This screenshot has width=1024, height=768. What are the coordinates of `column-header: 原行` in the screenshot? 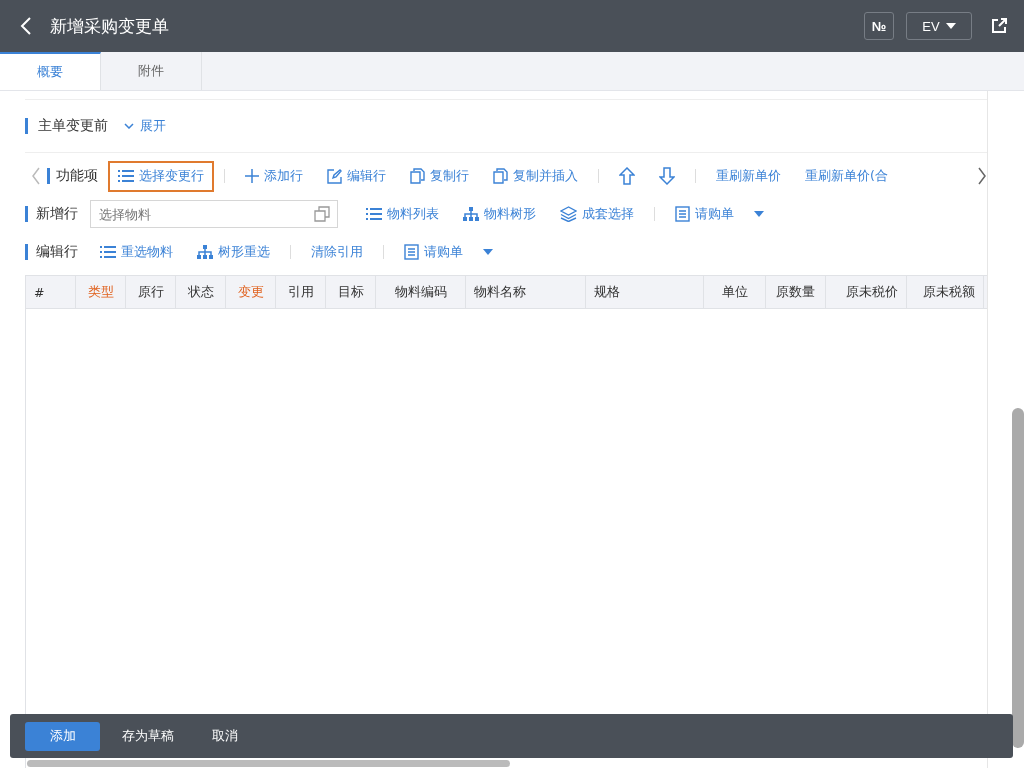 It's located at (151, 292).